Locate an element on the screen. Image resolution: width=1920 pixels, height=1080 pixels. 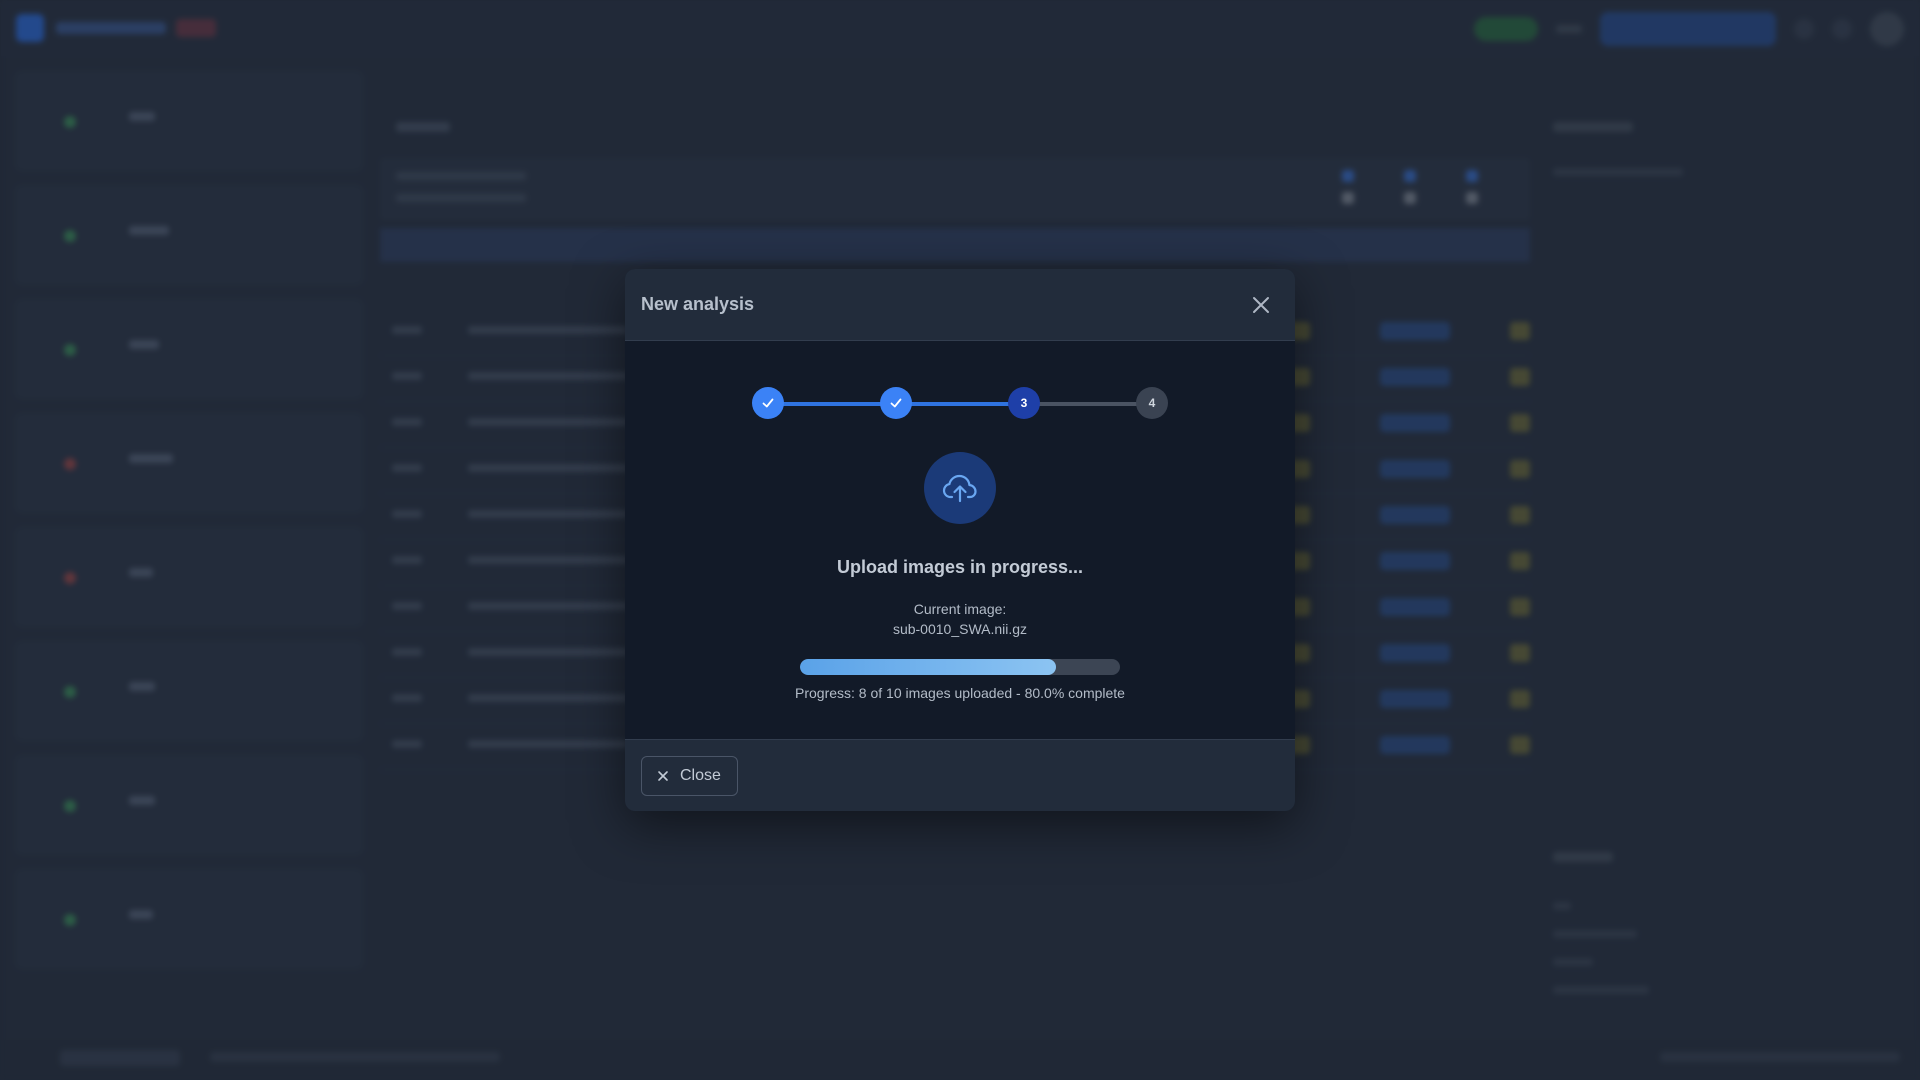
dialog-header: New analysis is located at coordinates (960, 305).